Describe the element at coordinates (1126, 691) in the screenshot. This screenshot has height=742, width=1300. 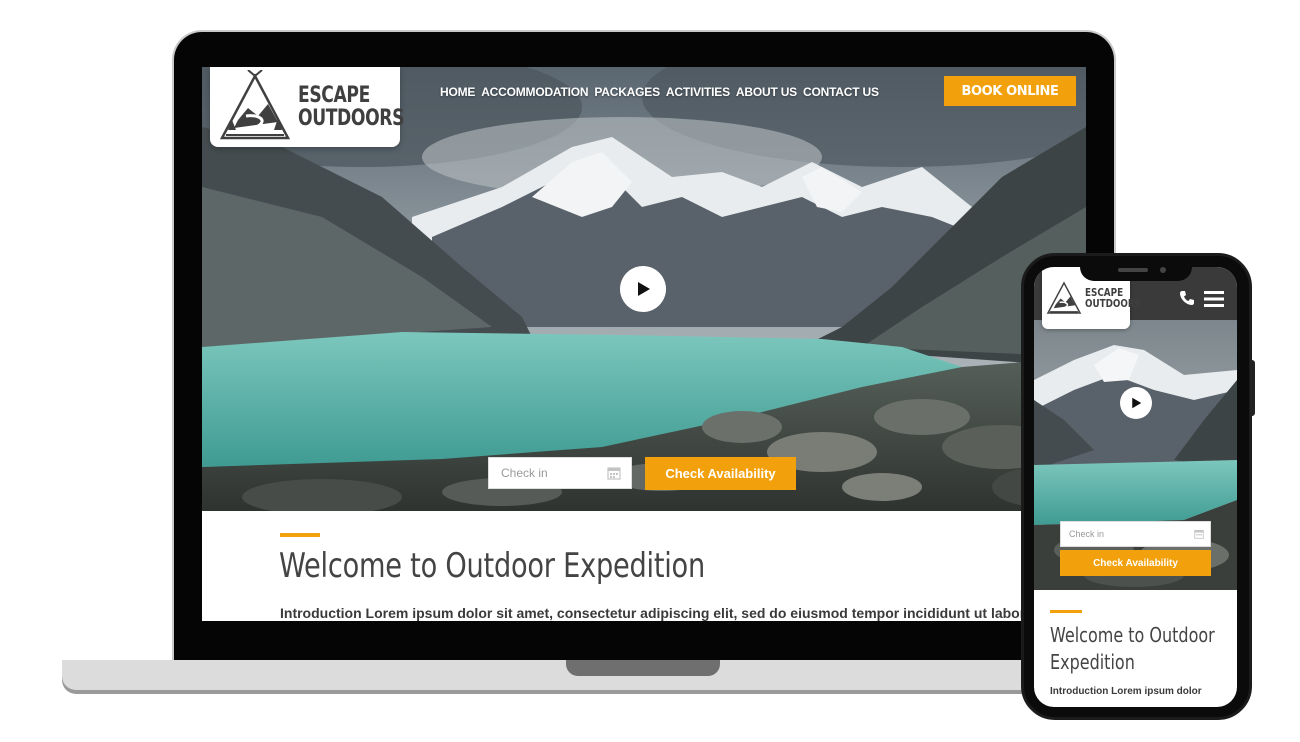
I see `mobile-intro-paragraph: Introduction Lorem ipsum dolor` at that location.